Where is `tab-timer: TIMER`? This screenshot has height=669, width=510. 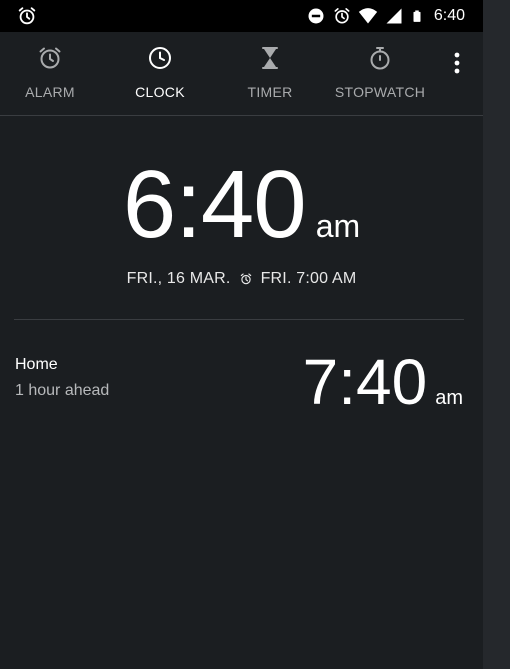
tab-timer: TIMER is located at coordinates (270, 73).